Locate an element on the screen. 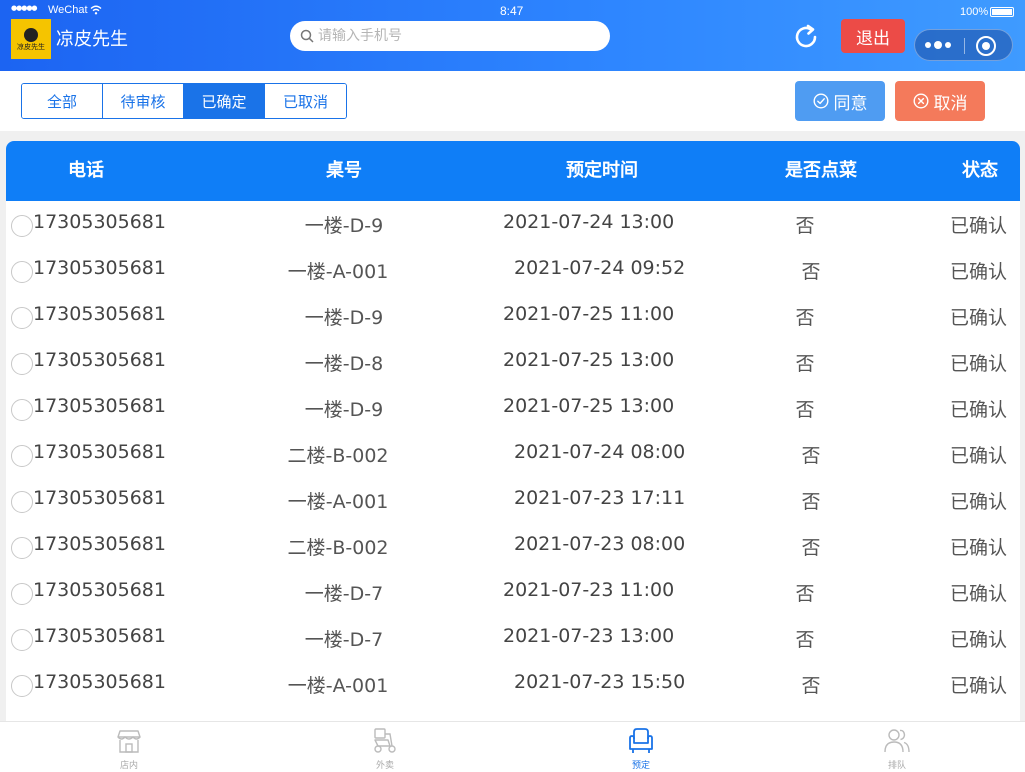 The height and width of the screenshot is (772, 1025). nav-item-store: 店内 is located at coordinates (129, 749).